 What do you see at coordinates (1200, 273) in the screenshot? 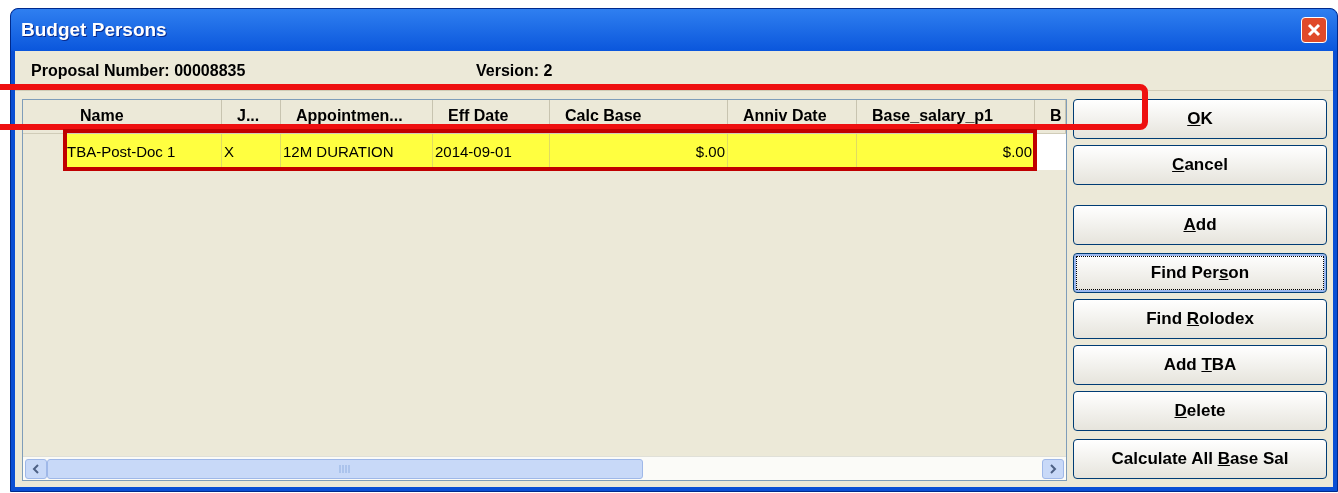
I see `dialog-button: Find Person` at bounding box center [1200, 273].